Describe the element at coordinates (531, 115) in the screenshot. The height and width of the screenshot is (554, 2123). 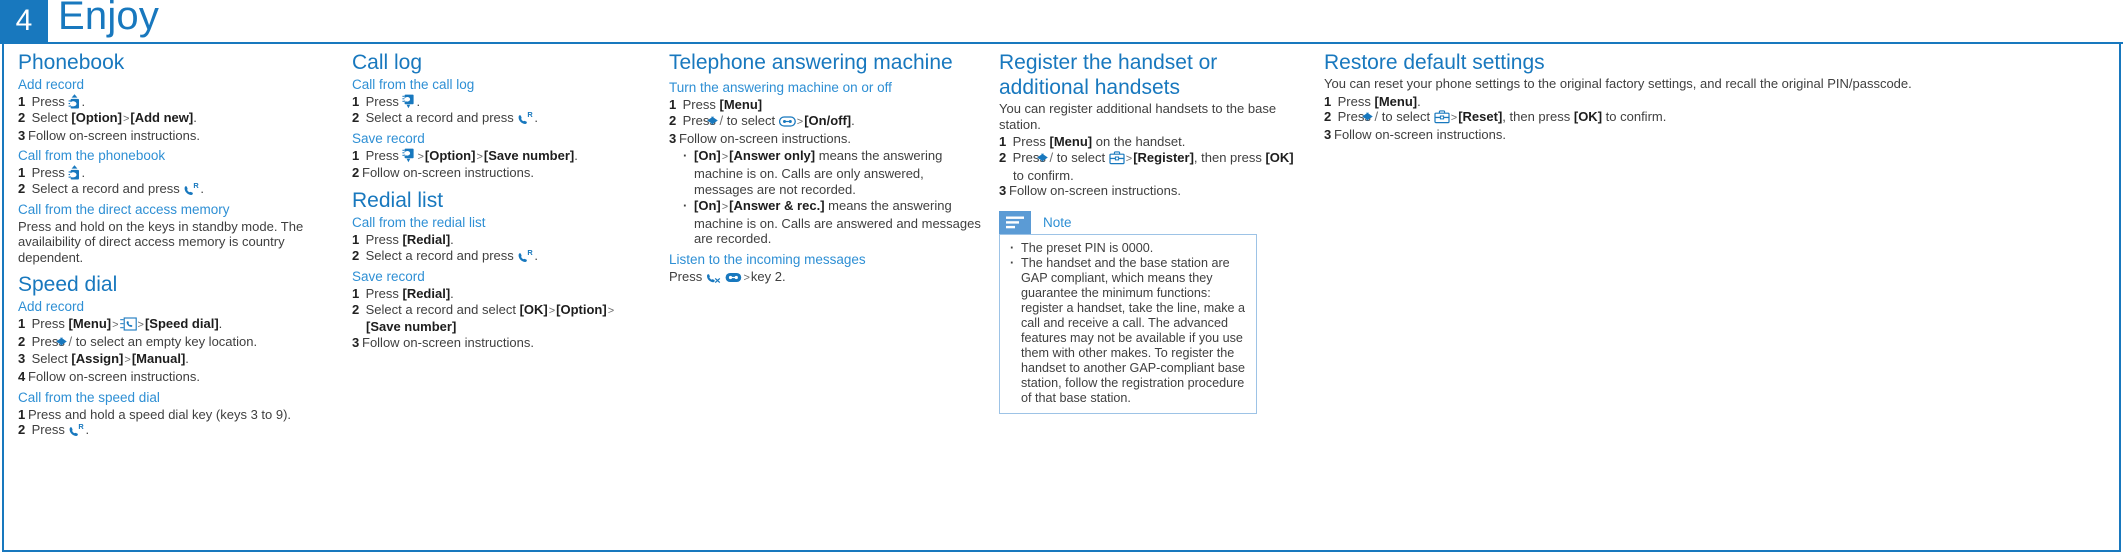
I see `svg-text: R` at that location.